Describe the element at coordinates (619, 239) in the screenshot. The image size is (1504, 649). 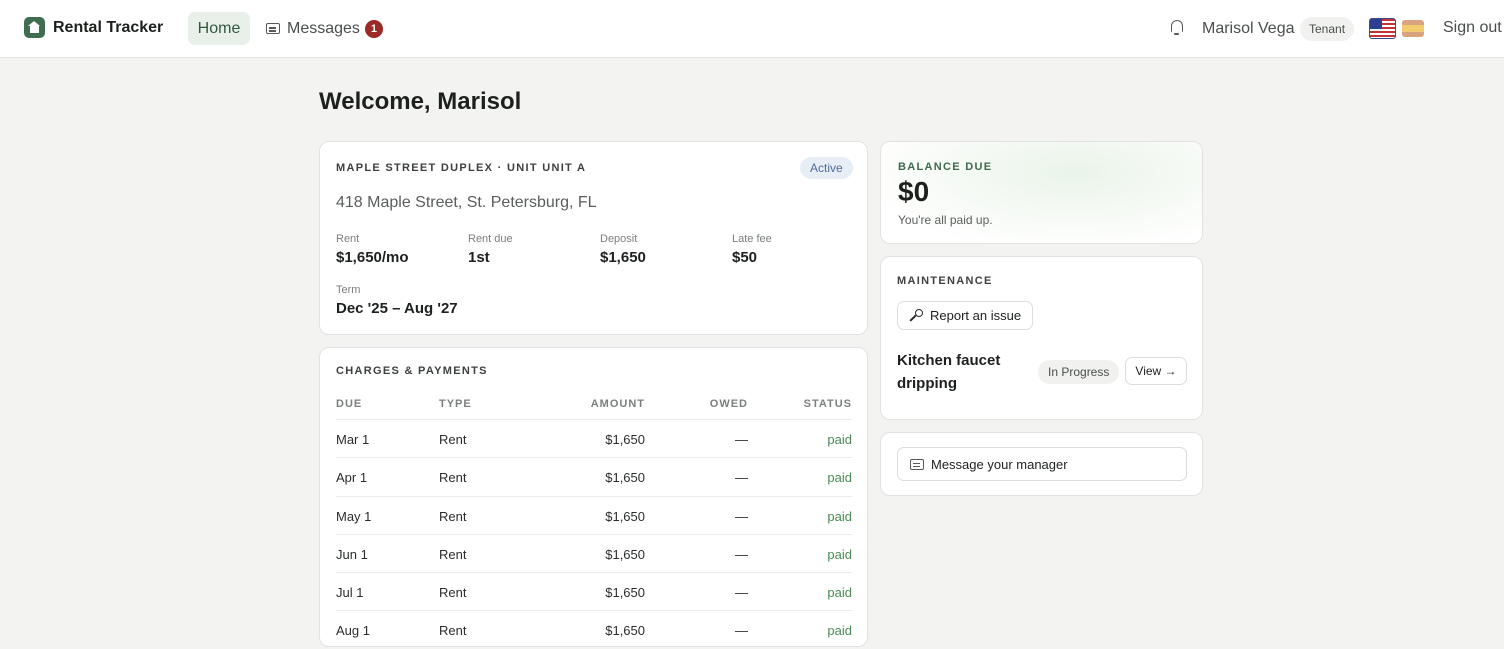
I see `deposit-label: Deposit` at that location.